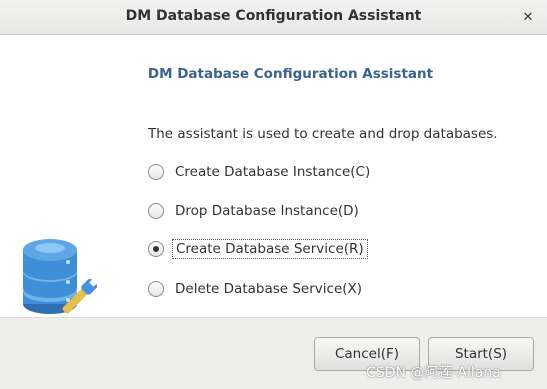 The image size is (547, 389). I want to click on option-create-instance: Create Database Instance(C), so click(260, 172).